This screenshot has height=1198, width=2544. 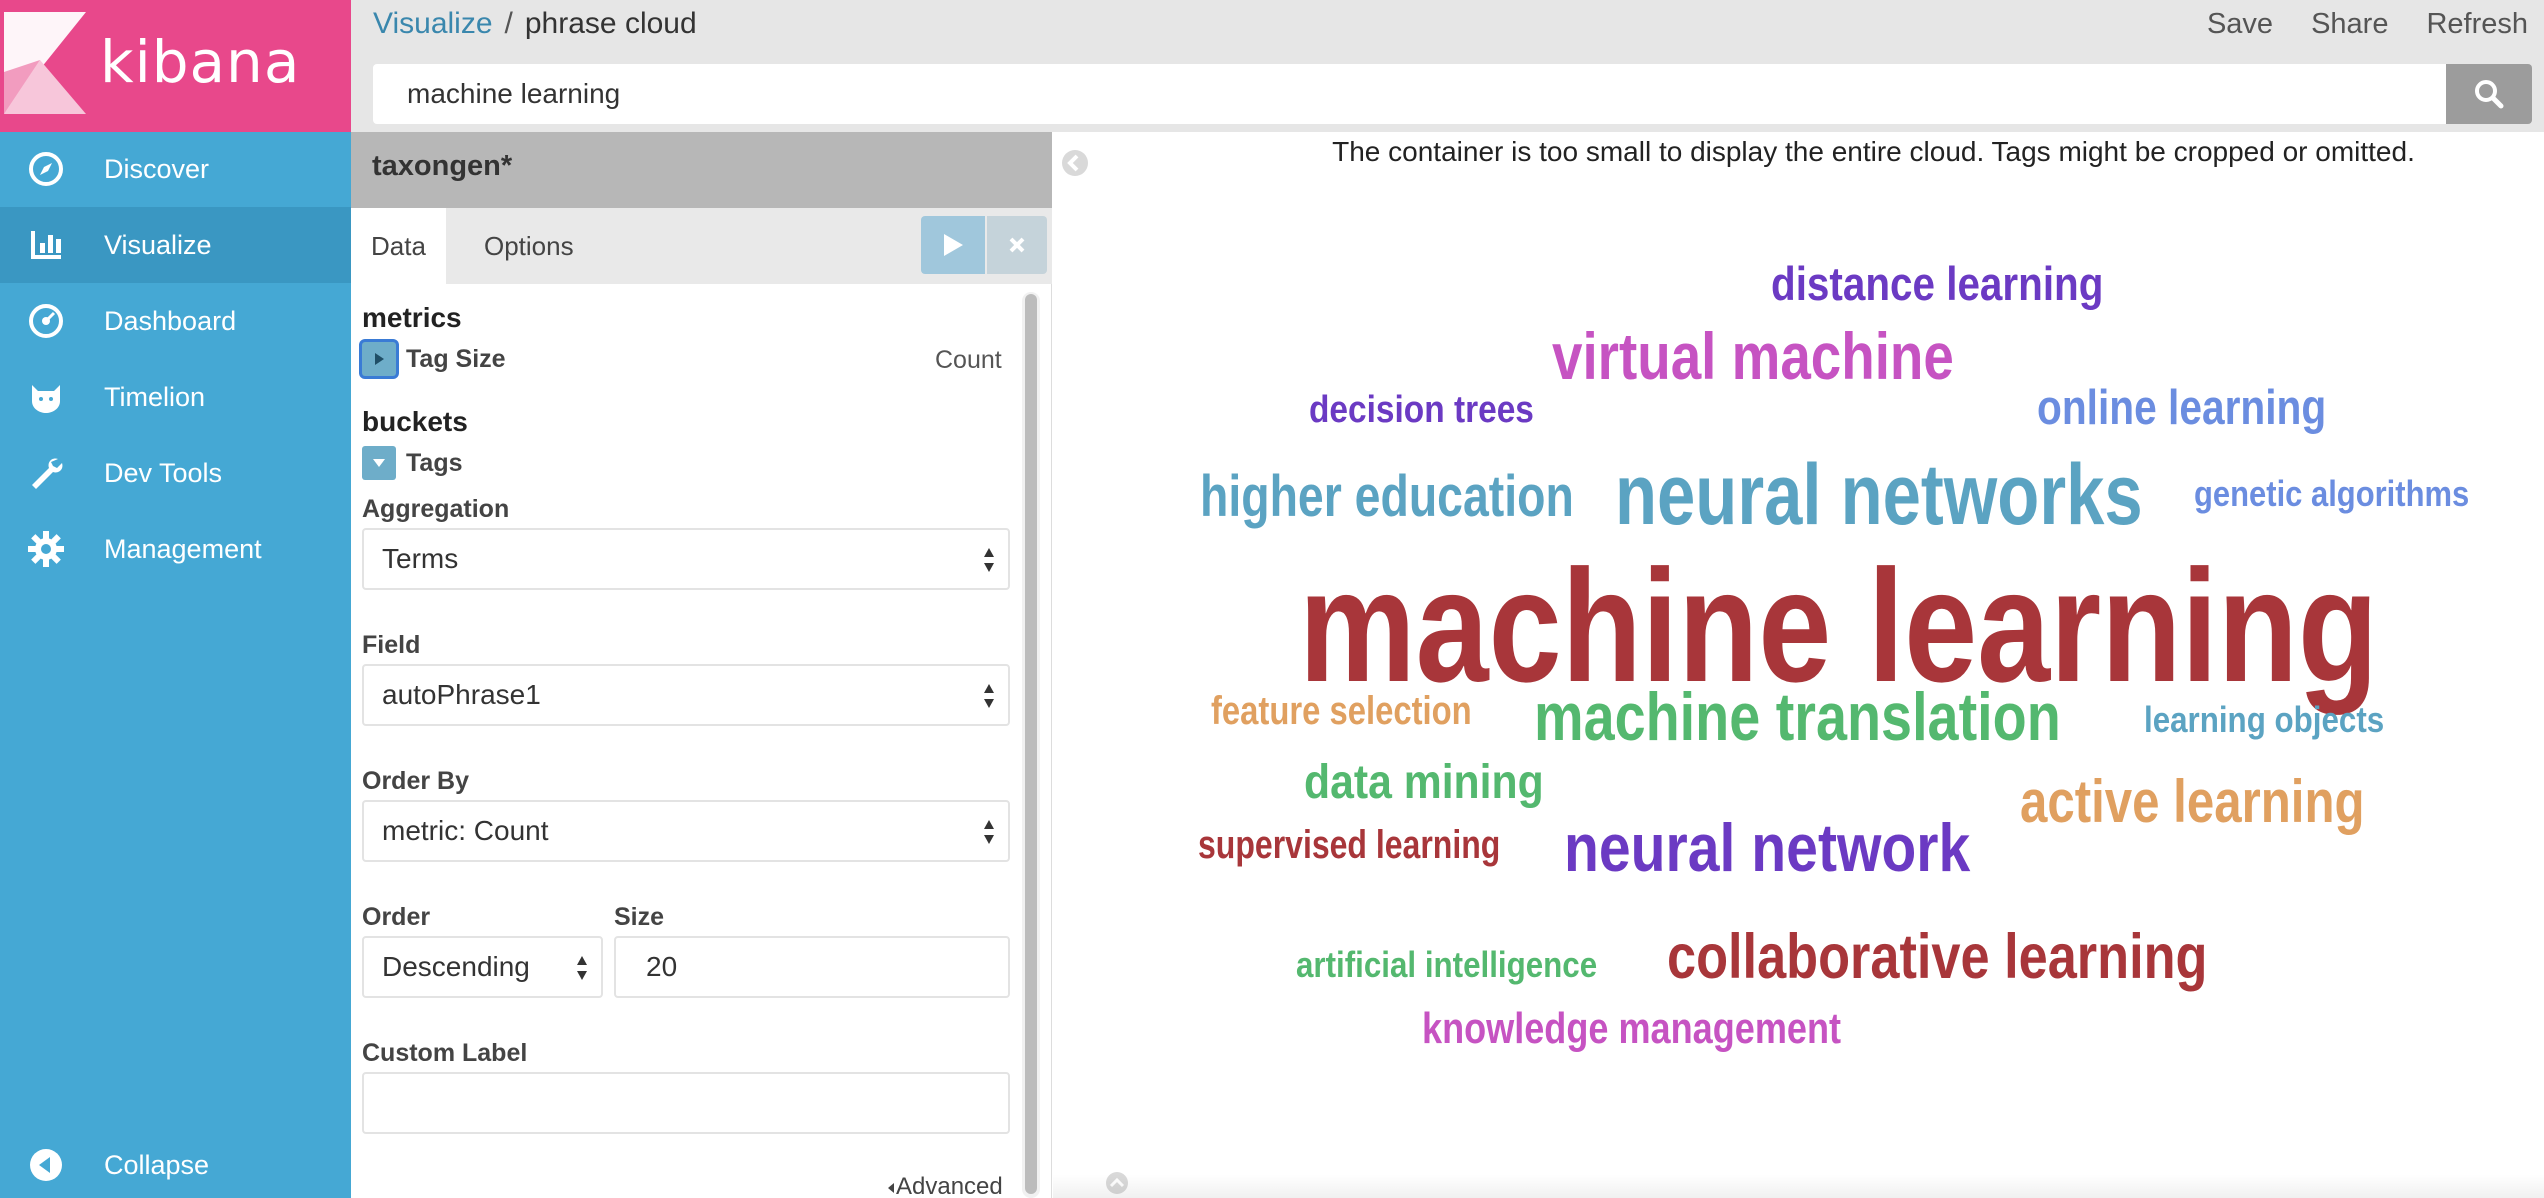 I want to click on breadcrumb-visualize-link: Visualize, so click(x=433, y=23).